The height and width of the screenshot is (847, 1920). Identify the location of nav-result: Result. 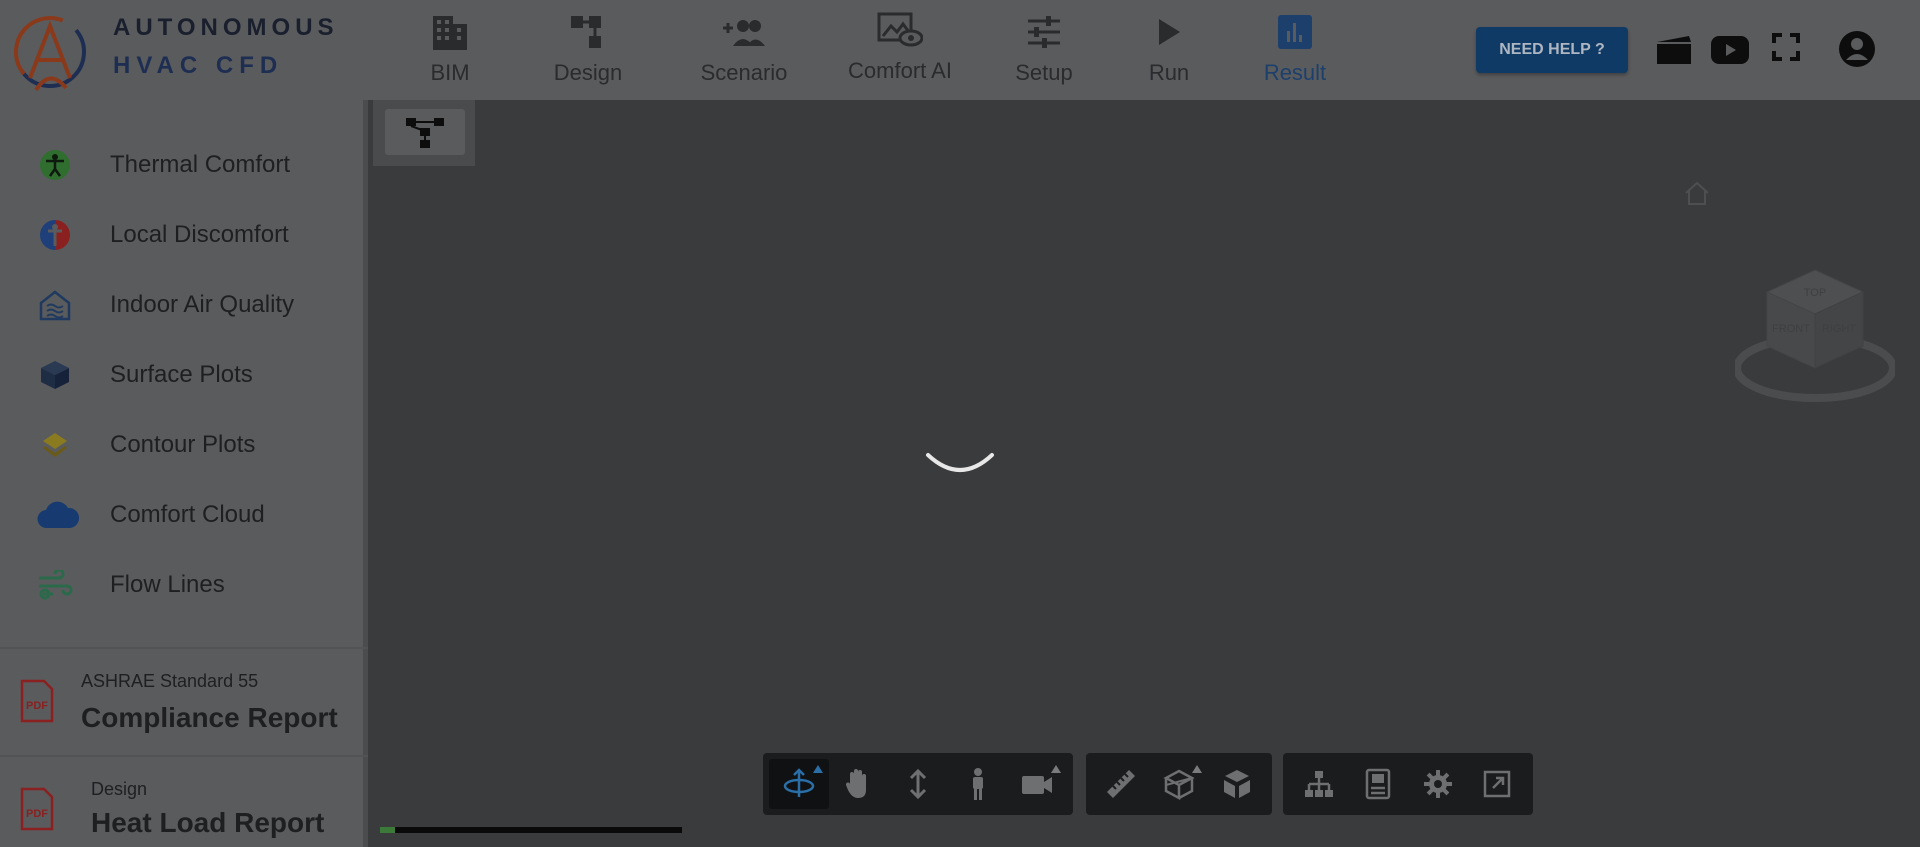
(1295, 49).